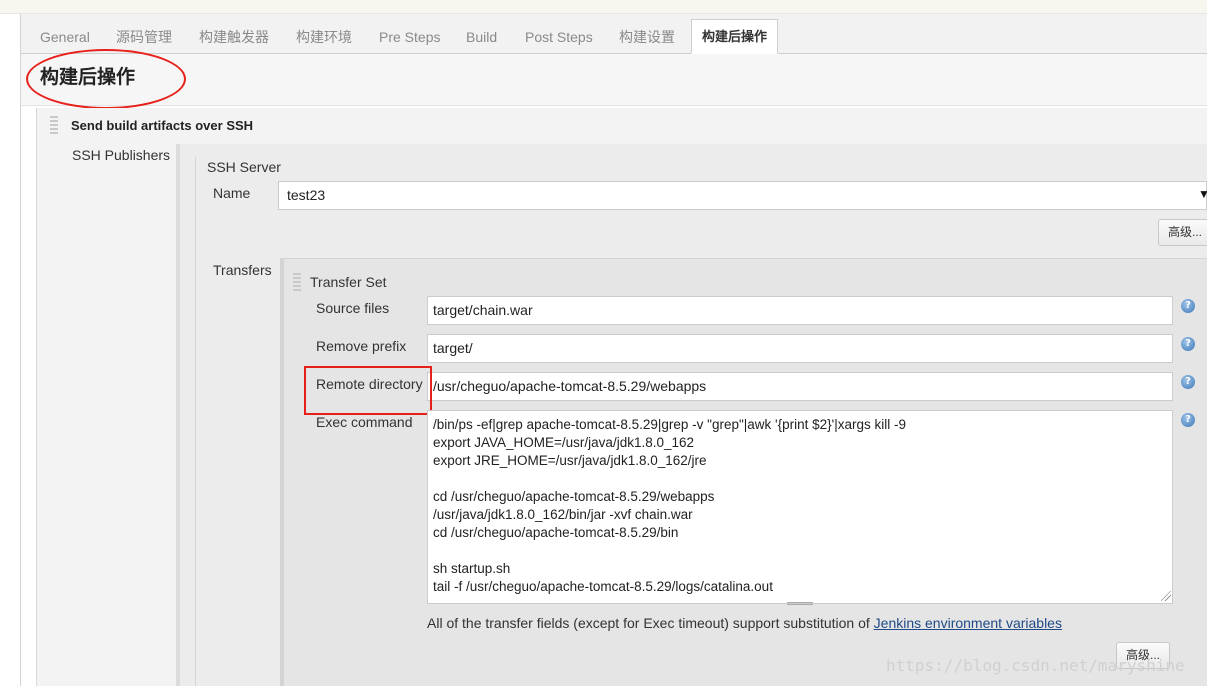 The image size is (1207, 686). Describe the element at coordinates (472, 568) in the screenshot. I see `exec-command-line: sh startup.sh` at that location.